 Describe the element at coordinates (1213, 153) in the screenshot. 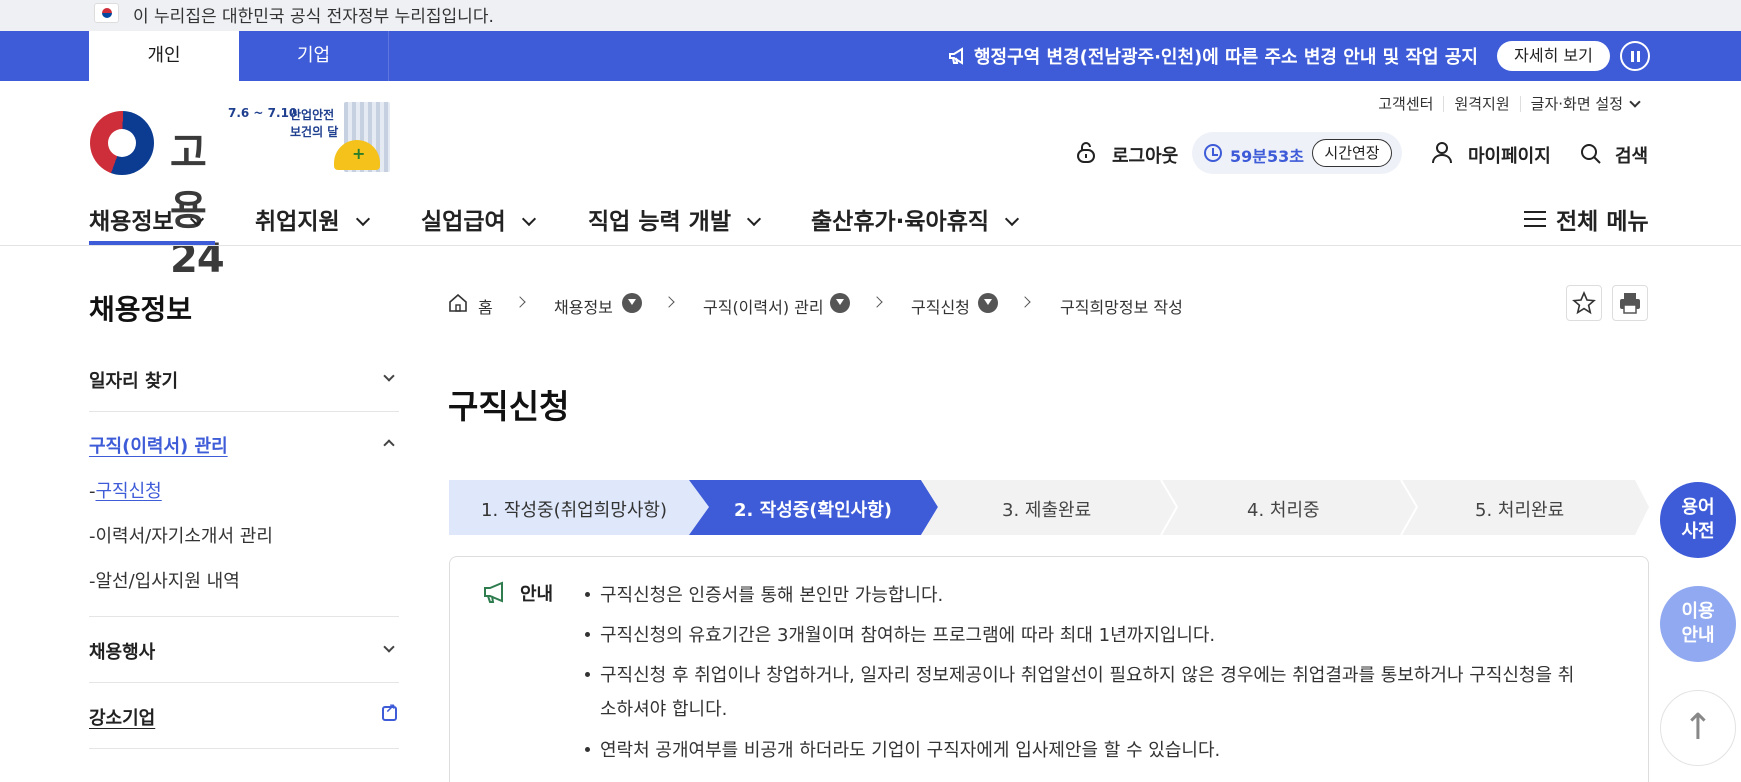

I see `clock-icon` at that location.